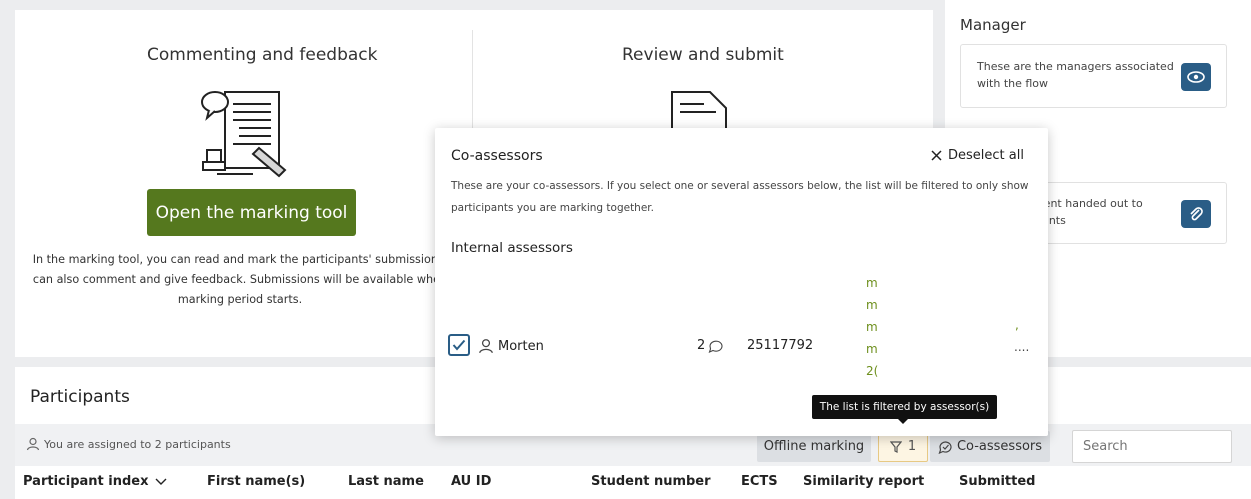 Image resolution: width=1251 pixels, height=499 pixels. Describe the element at coordinates (386, 481) in the screenshot. I see `column-last-name: Last name` at that location.